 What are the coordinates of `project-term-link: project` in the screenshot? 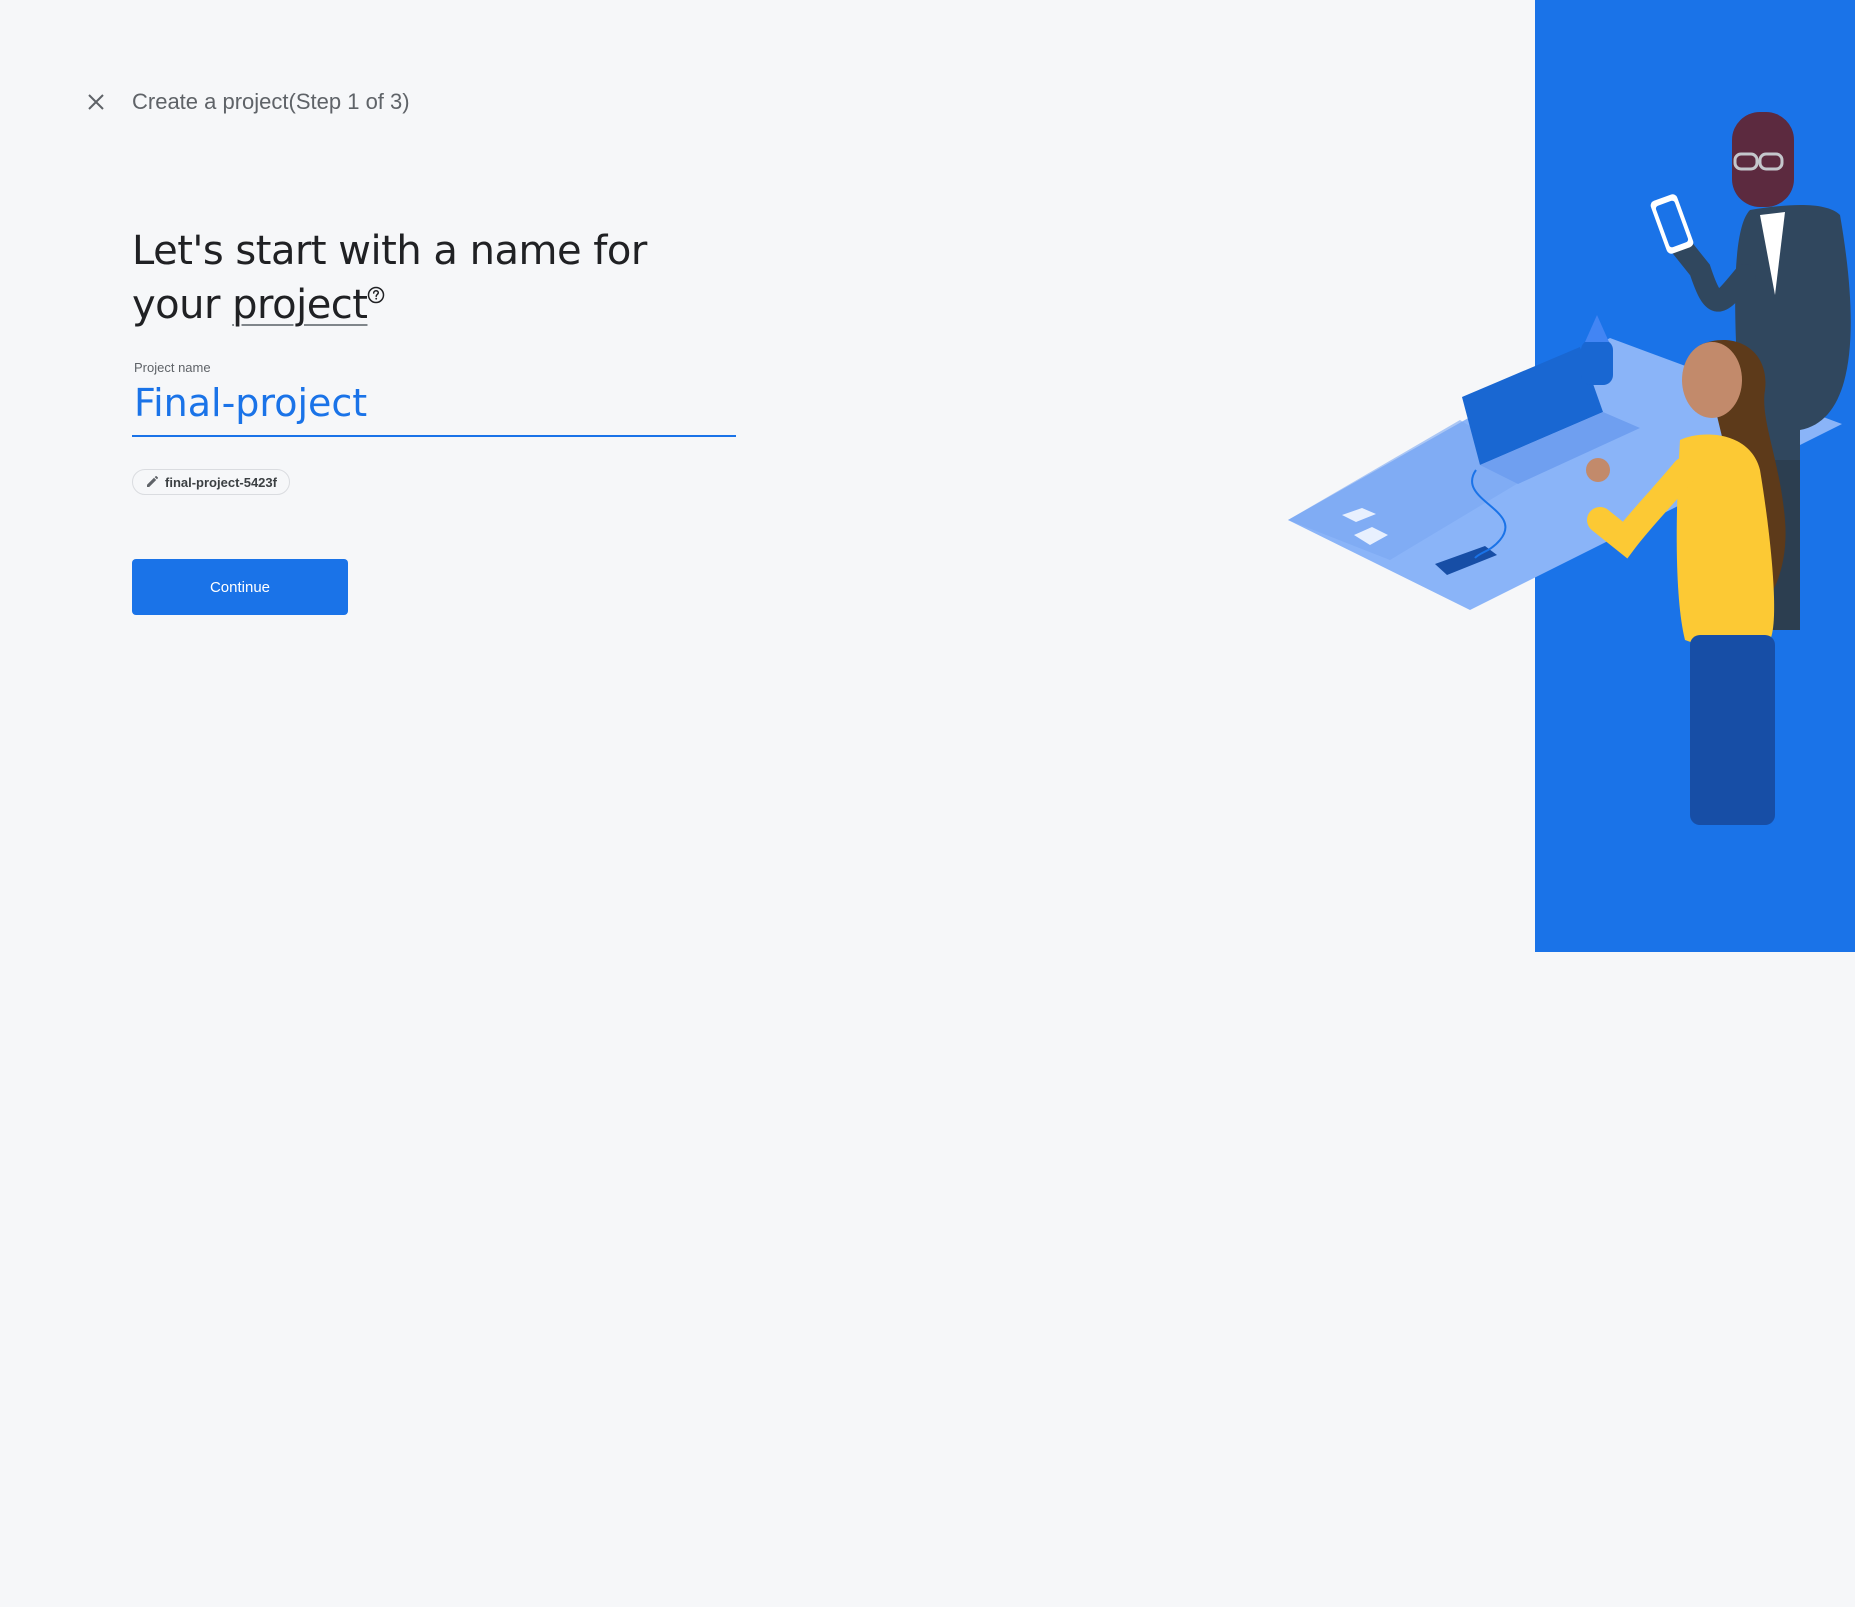 It's located at (300, 305).